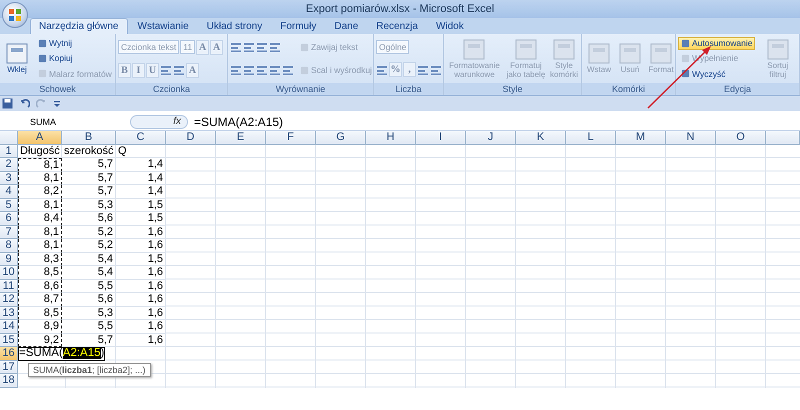 The width and height of the screenshot is (800, 410). What do you see at coordinates (408, 89) in the screenshot?
I see `group-label: Liczba` at bounding box center [408, 89].